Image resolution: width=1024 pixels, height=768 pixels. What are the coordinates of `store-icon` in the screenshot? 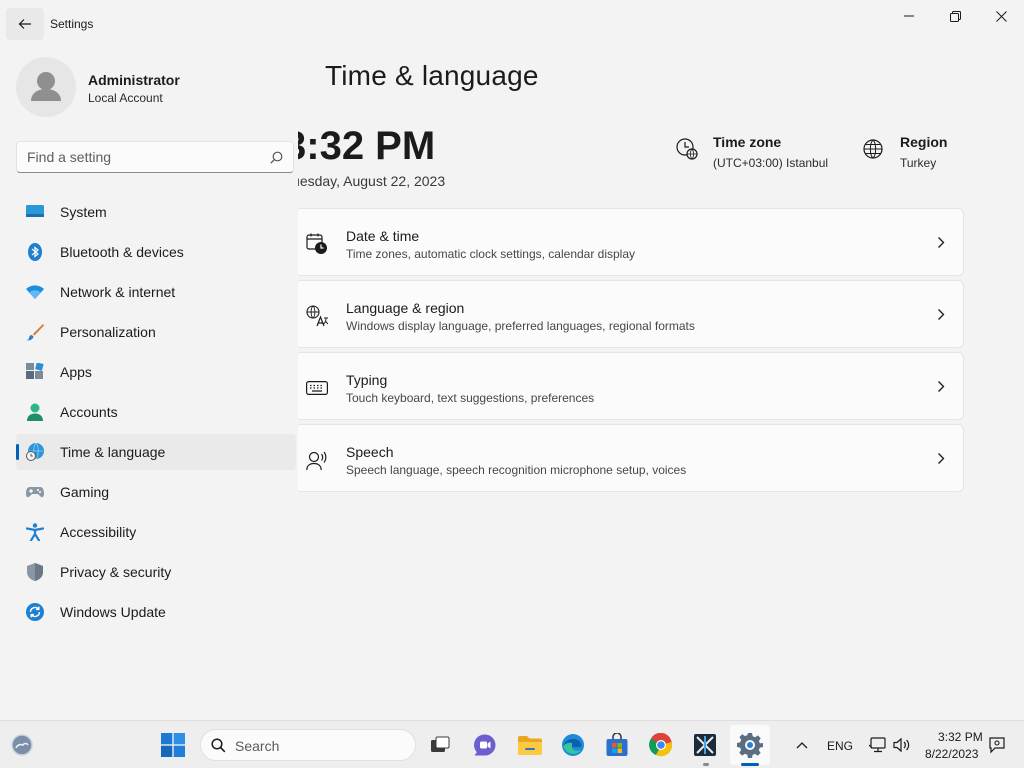 It's located at (617, 744).